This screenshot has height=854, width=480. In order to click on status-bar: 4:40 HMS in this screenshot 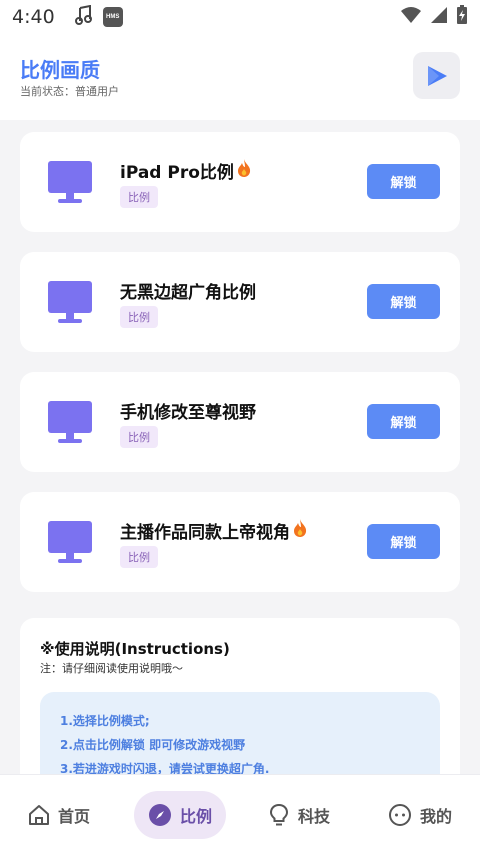, I will do `click(240, 17)`.